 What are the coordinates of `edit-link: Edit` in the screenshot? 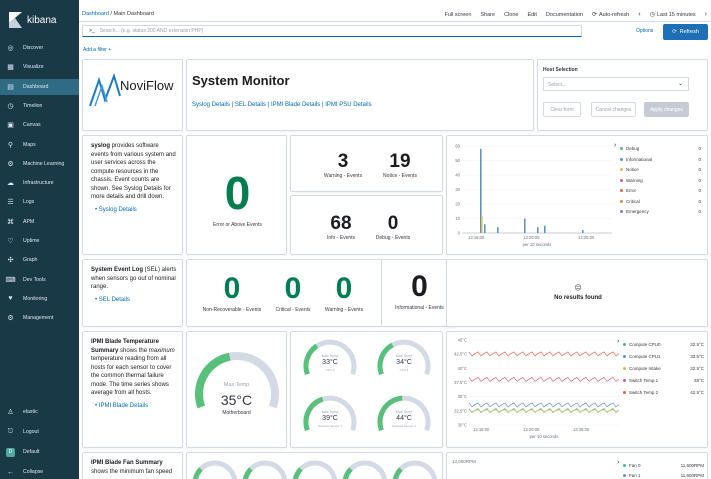 It's located at (531, 15).